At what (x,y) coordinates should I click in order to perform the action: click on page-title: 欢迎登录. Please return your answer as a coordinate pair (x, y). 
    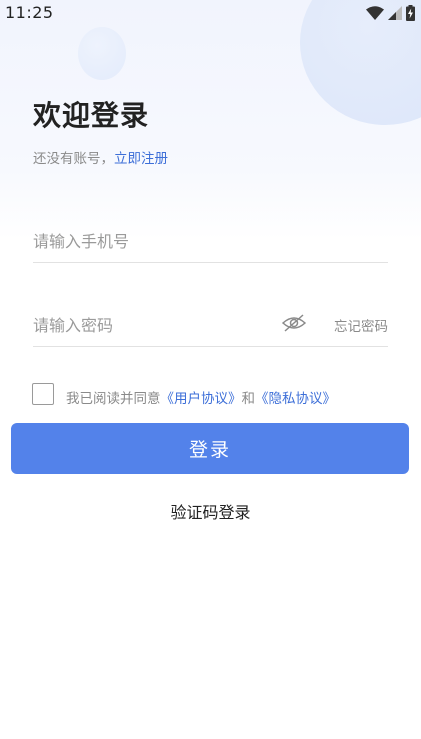
    Looking at the image, I should click on (91, 115).